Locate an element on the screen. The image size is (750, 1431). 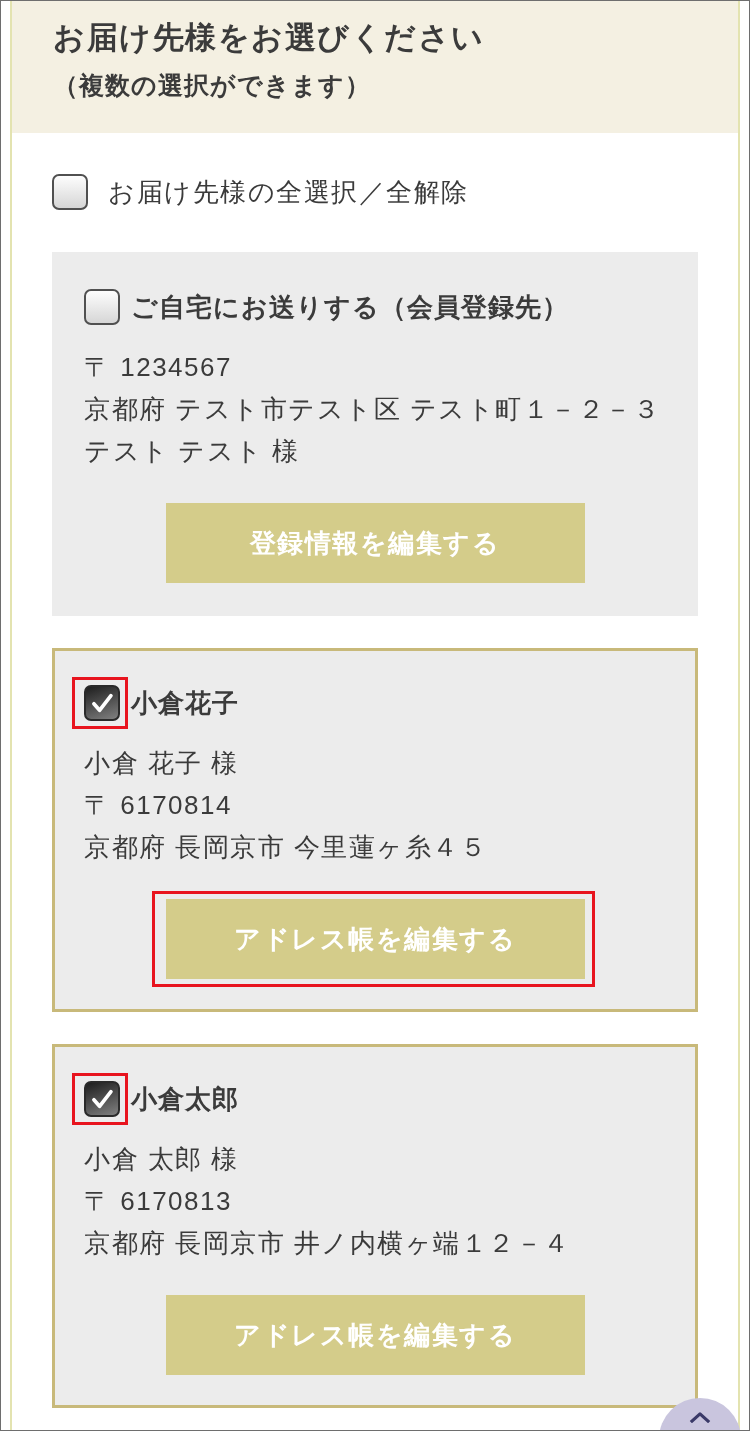
page-title: お届け先様をお選びください is located at coordinates (269, 38).